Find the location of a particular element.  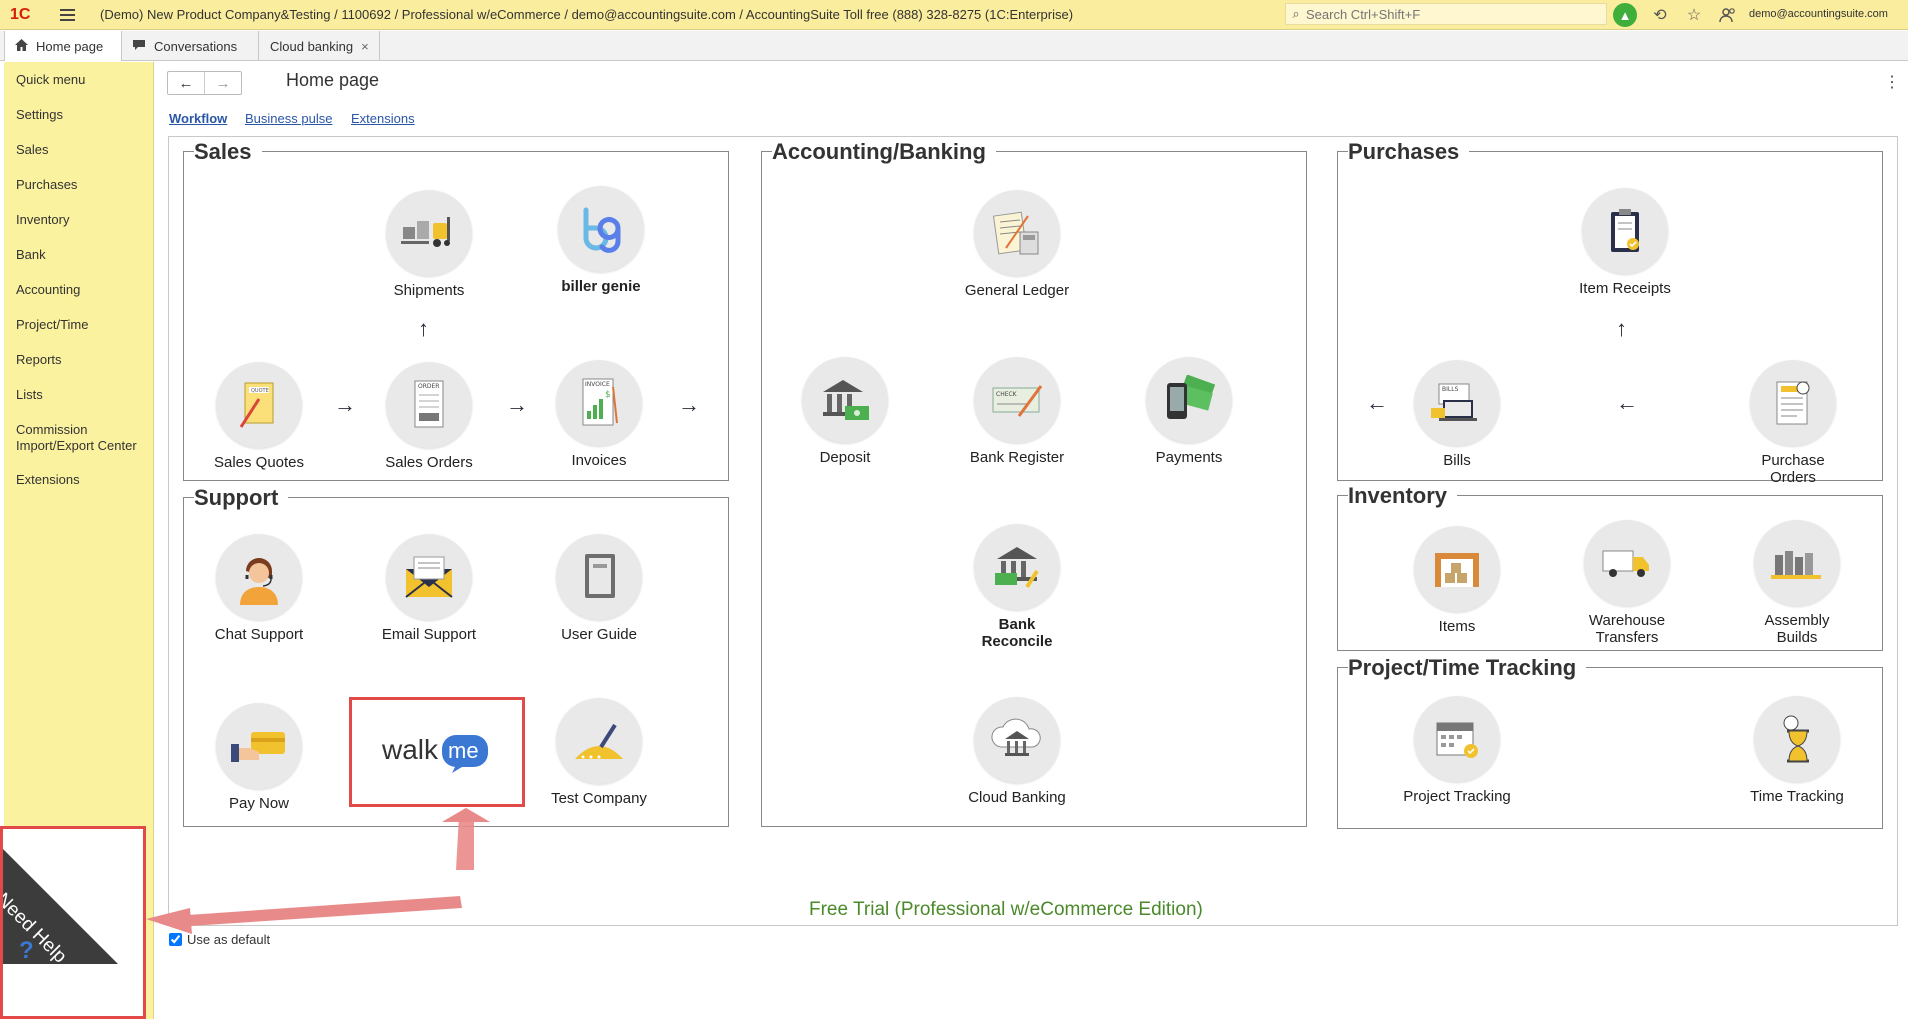

arrow-right-icon: → is located at coordinates (517, 404).